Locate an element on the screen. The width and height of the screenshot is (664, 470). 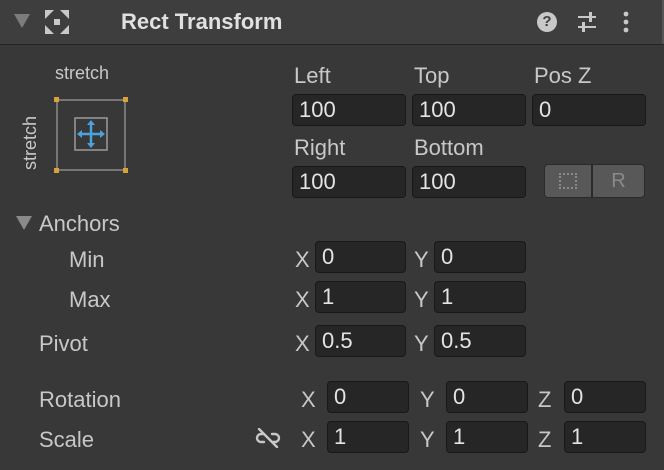
pos-z-label: Pos Z is located at coordinates (563, 75).